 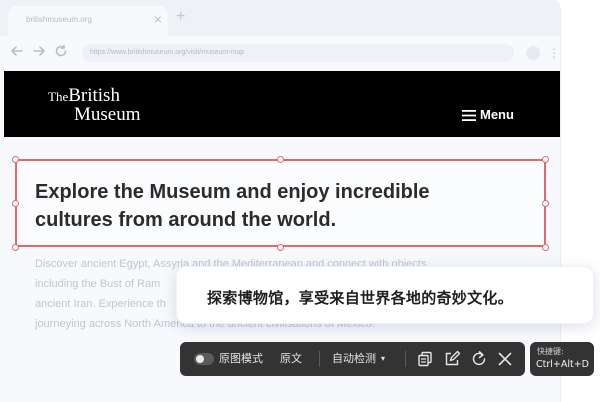 I want to click on resize-handle-top-left, so click(x=15, y=159).